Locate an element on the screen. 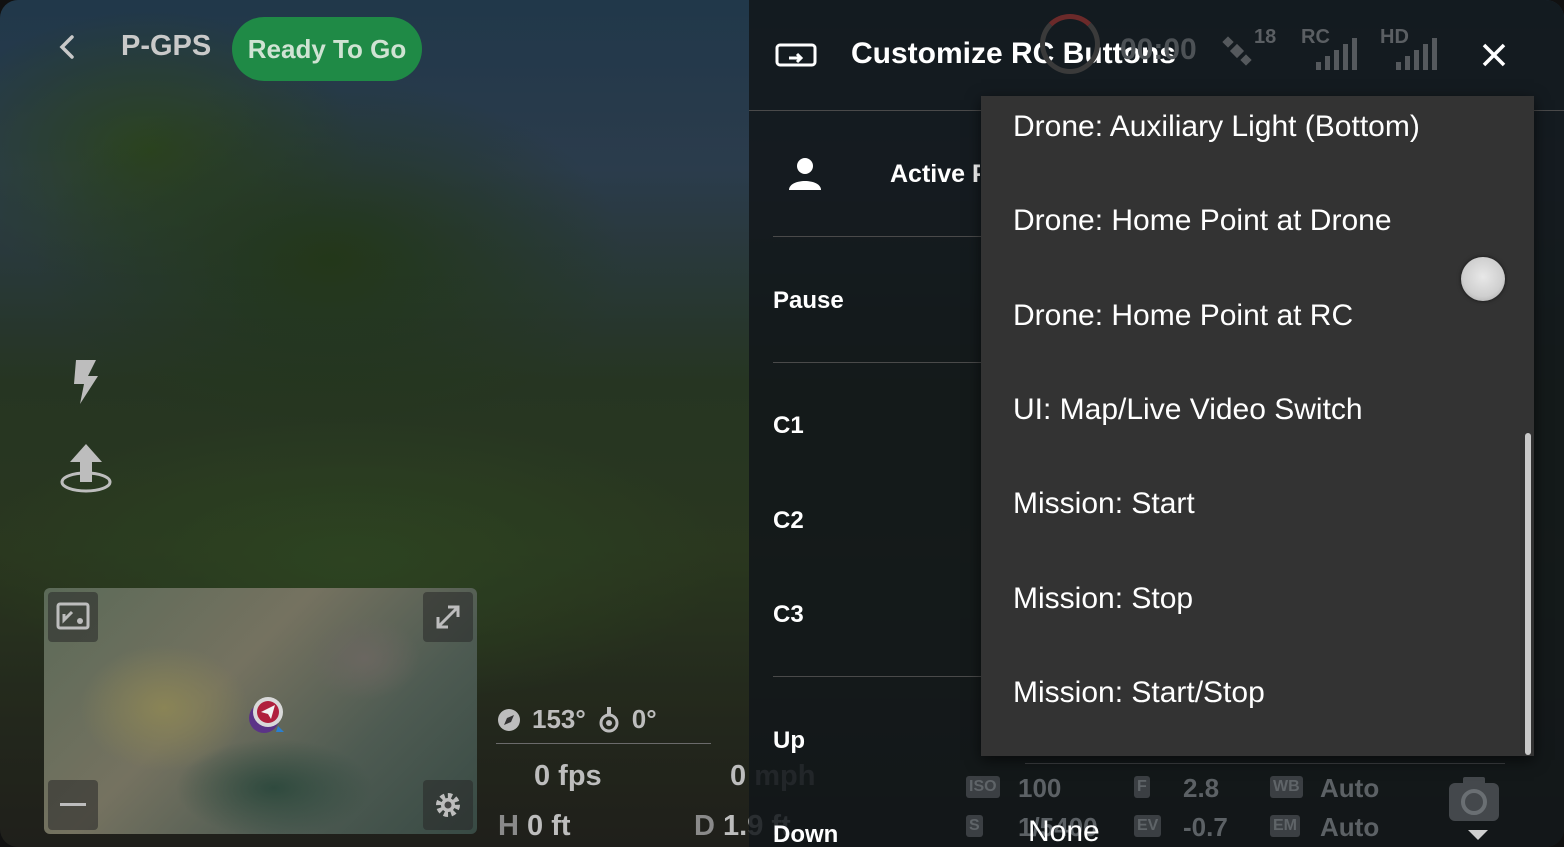 Image resolution: width=1564 pixels, height=847 pixels. heading-value: 153° is located at coordinates (559, 719).